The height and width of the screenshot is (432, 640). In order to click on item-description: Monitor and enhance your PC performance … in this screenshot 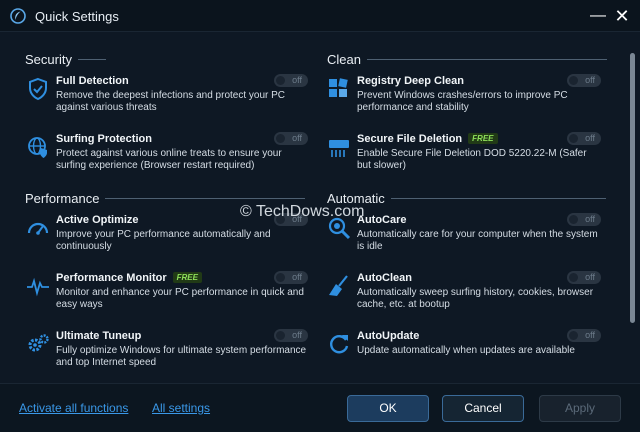, I will do `click(180, 298)`.